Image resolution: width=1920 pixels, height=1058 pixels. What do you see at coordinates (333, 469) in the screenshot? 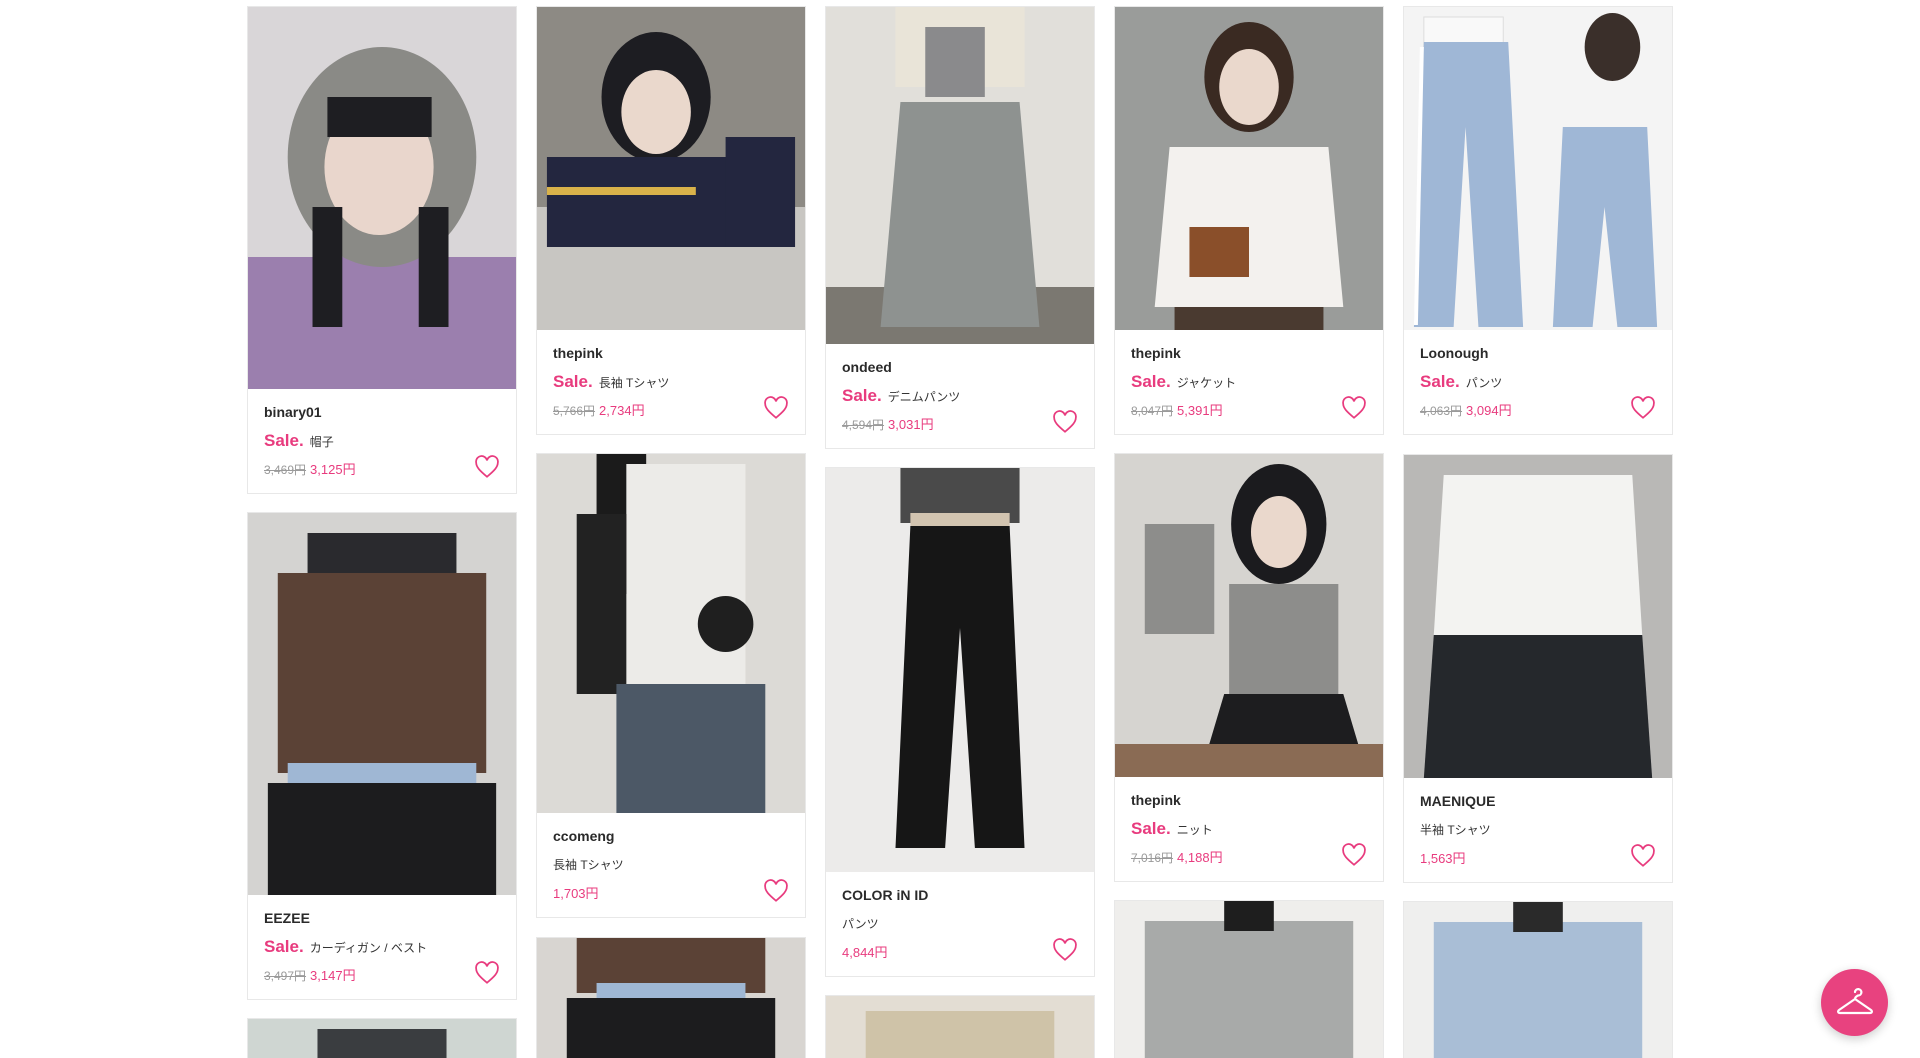
I see `sale-price: 3,125円` at bounding box center [333, 469].